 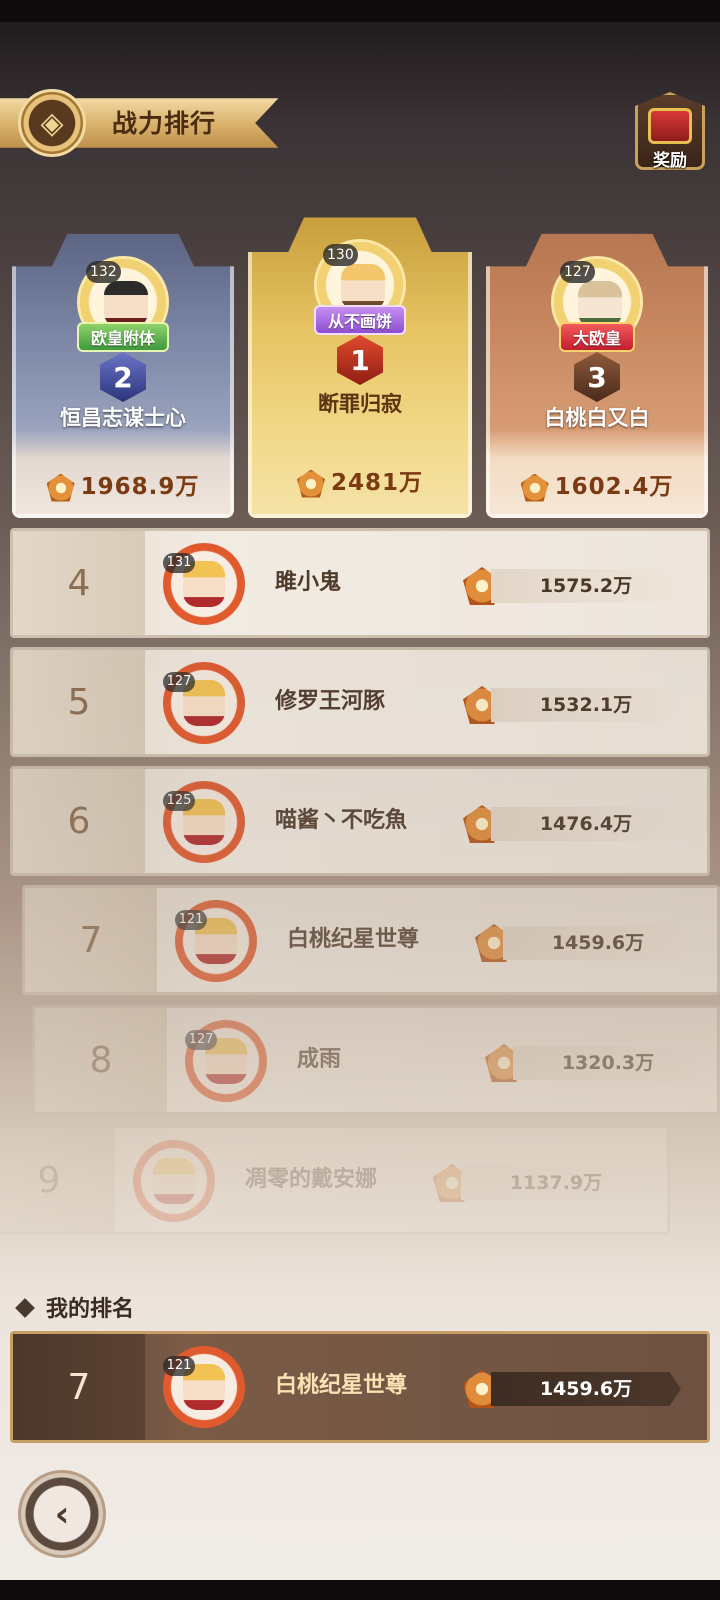 What do you see at coordinates (74, 1310) in the screenshot?
I see `my-rank-heading: 我的排名` at bounding box center [74, 1310].